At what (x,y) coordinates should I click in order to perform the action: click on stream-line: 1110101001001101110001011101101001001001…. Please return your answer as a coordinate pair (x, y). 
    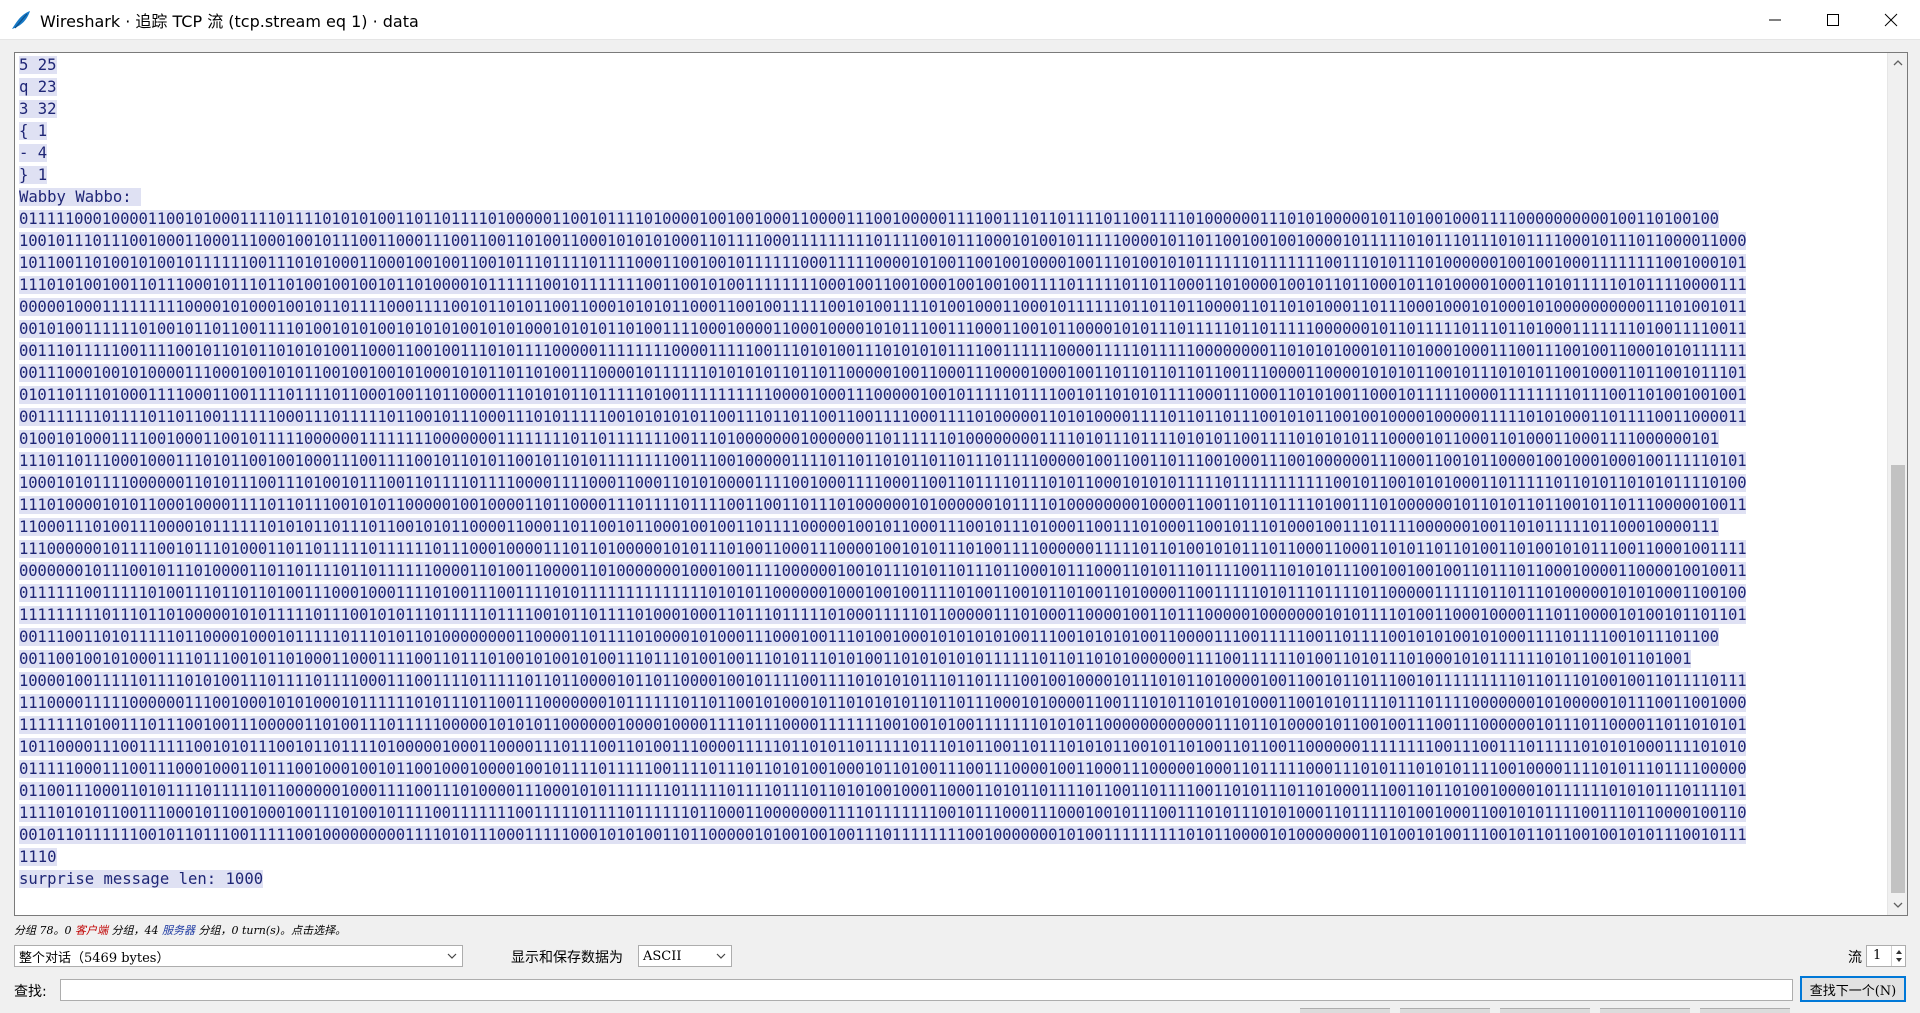
    Looking at the image, I should click on (954, 285).